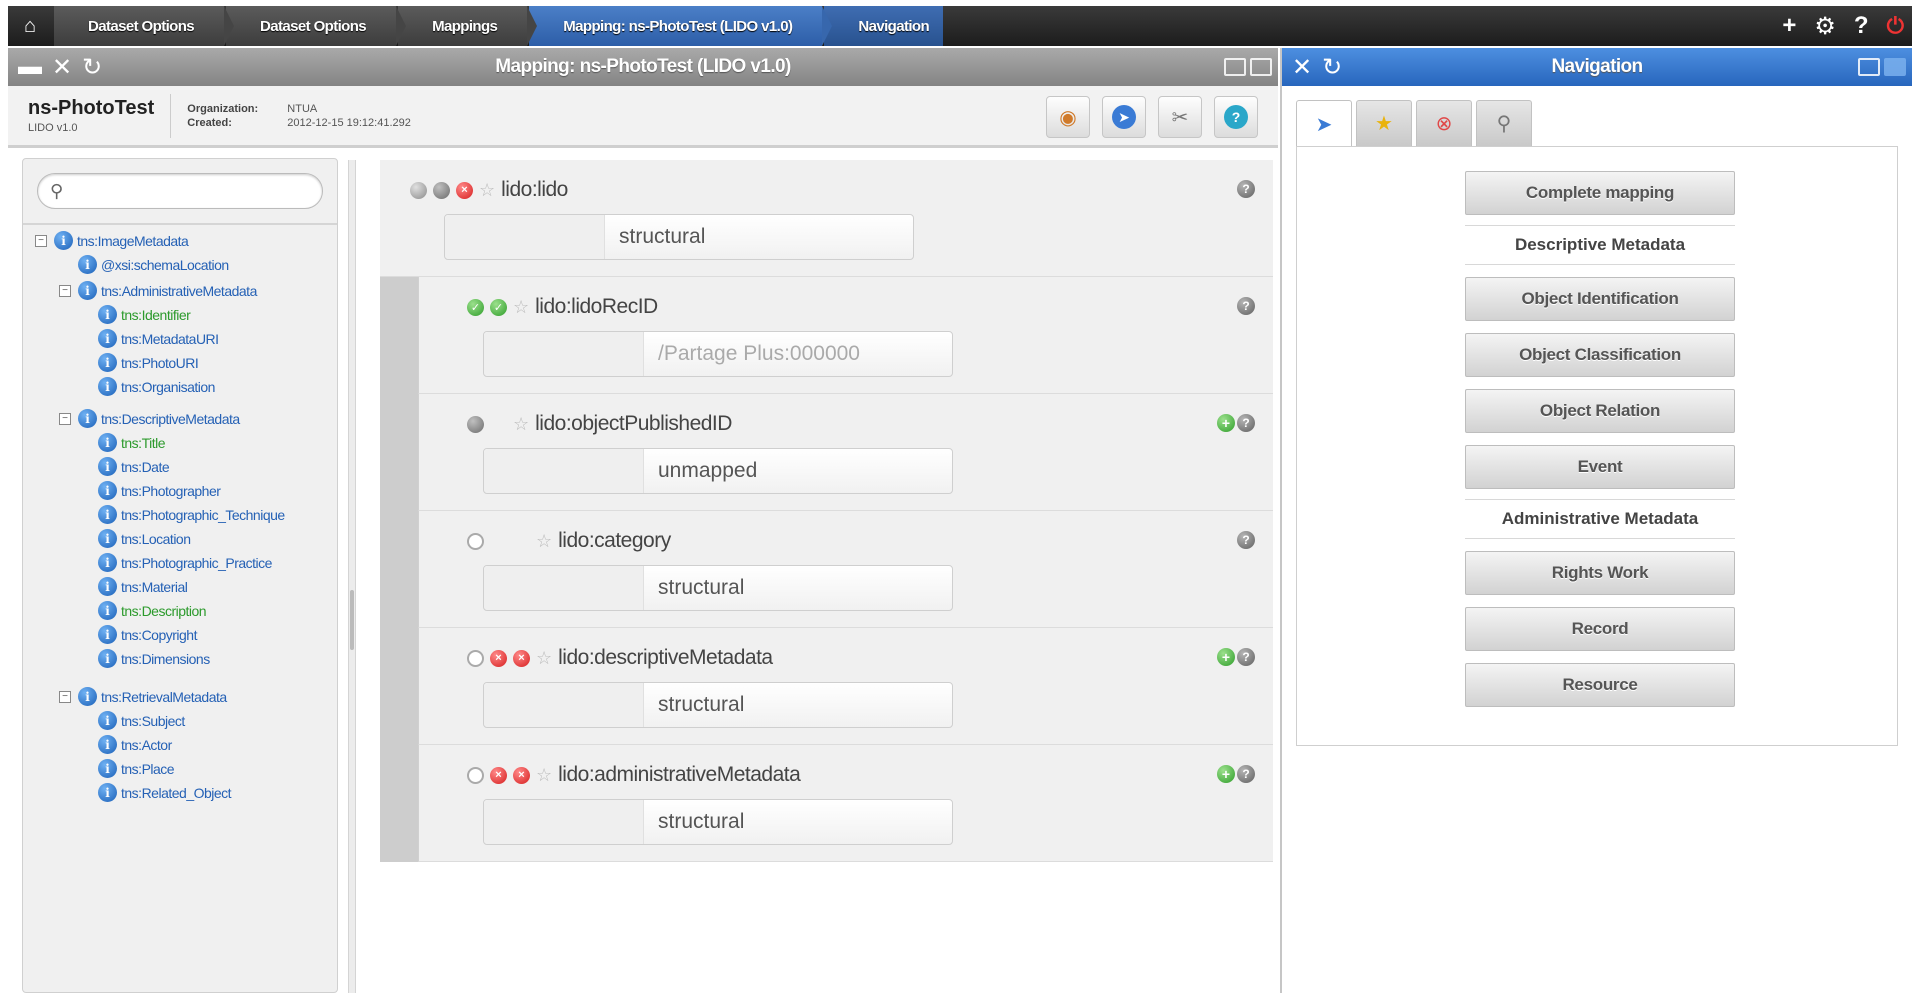 Image resolution: width=1912 pixels, height=993 pixels. Describe the element at coordinates (1504, 123) in the screenshot. I see `tab-search: ⚲` at that location.